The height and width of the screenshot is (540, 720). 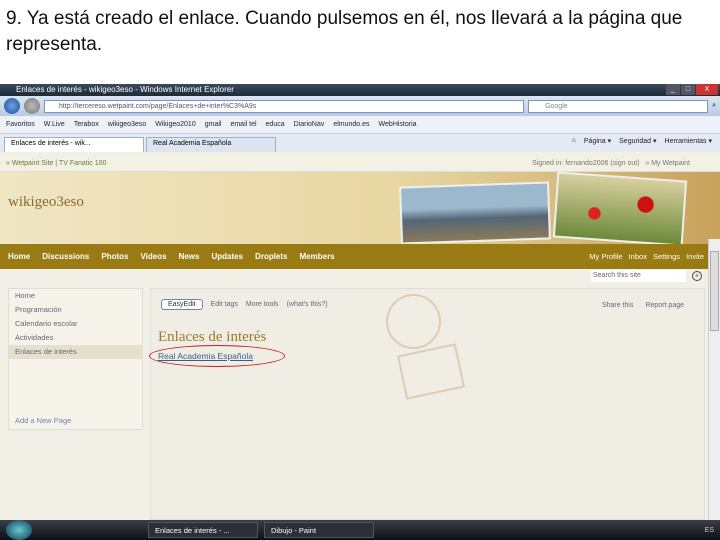 I want to click on invite-link: Invite, so click(x=695, y=256).